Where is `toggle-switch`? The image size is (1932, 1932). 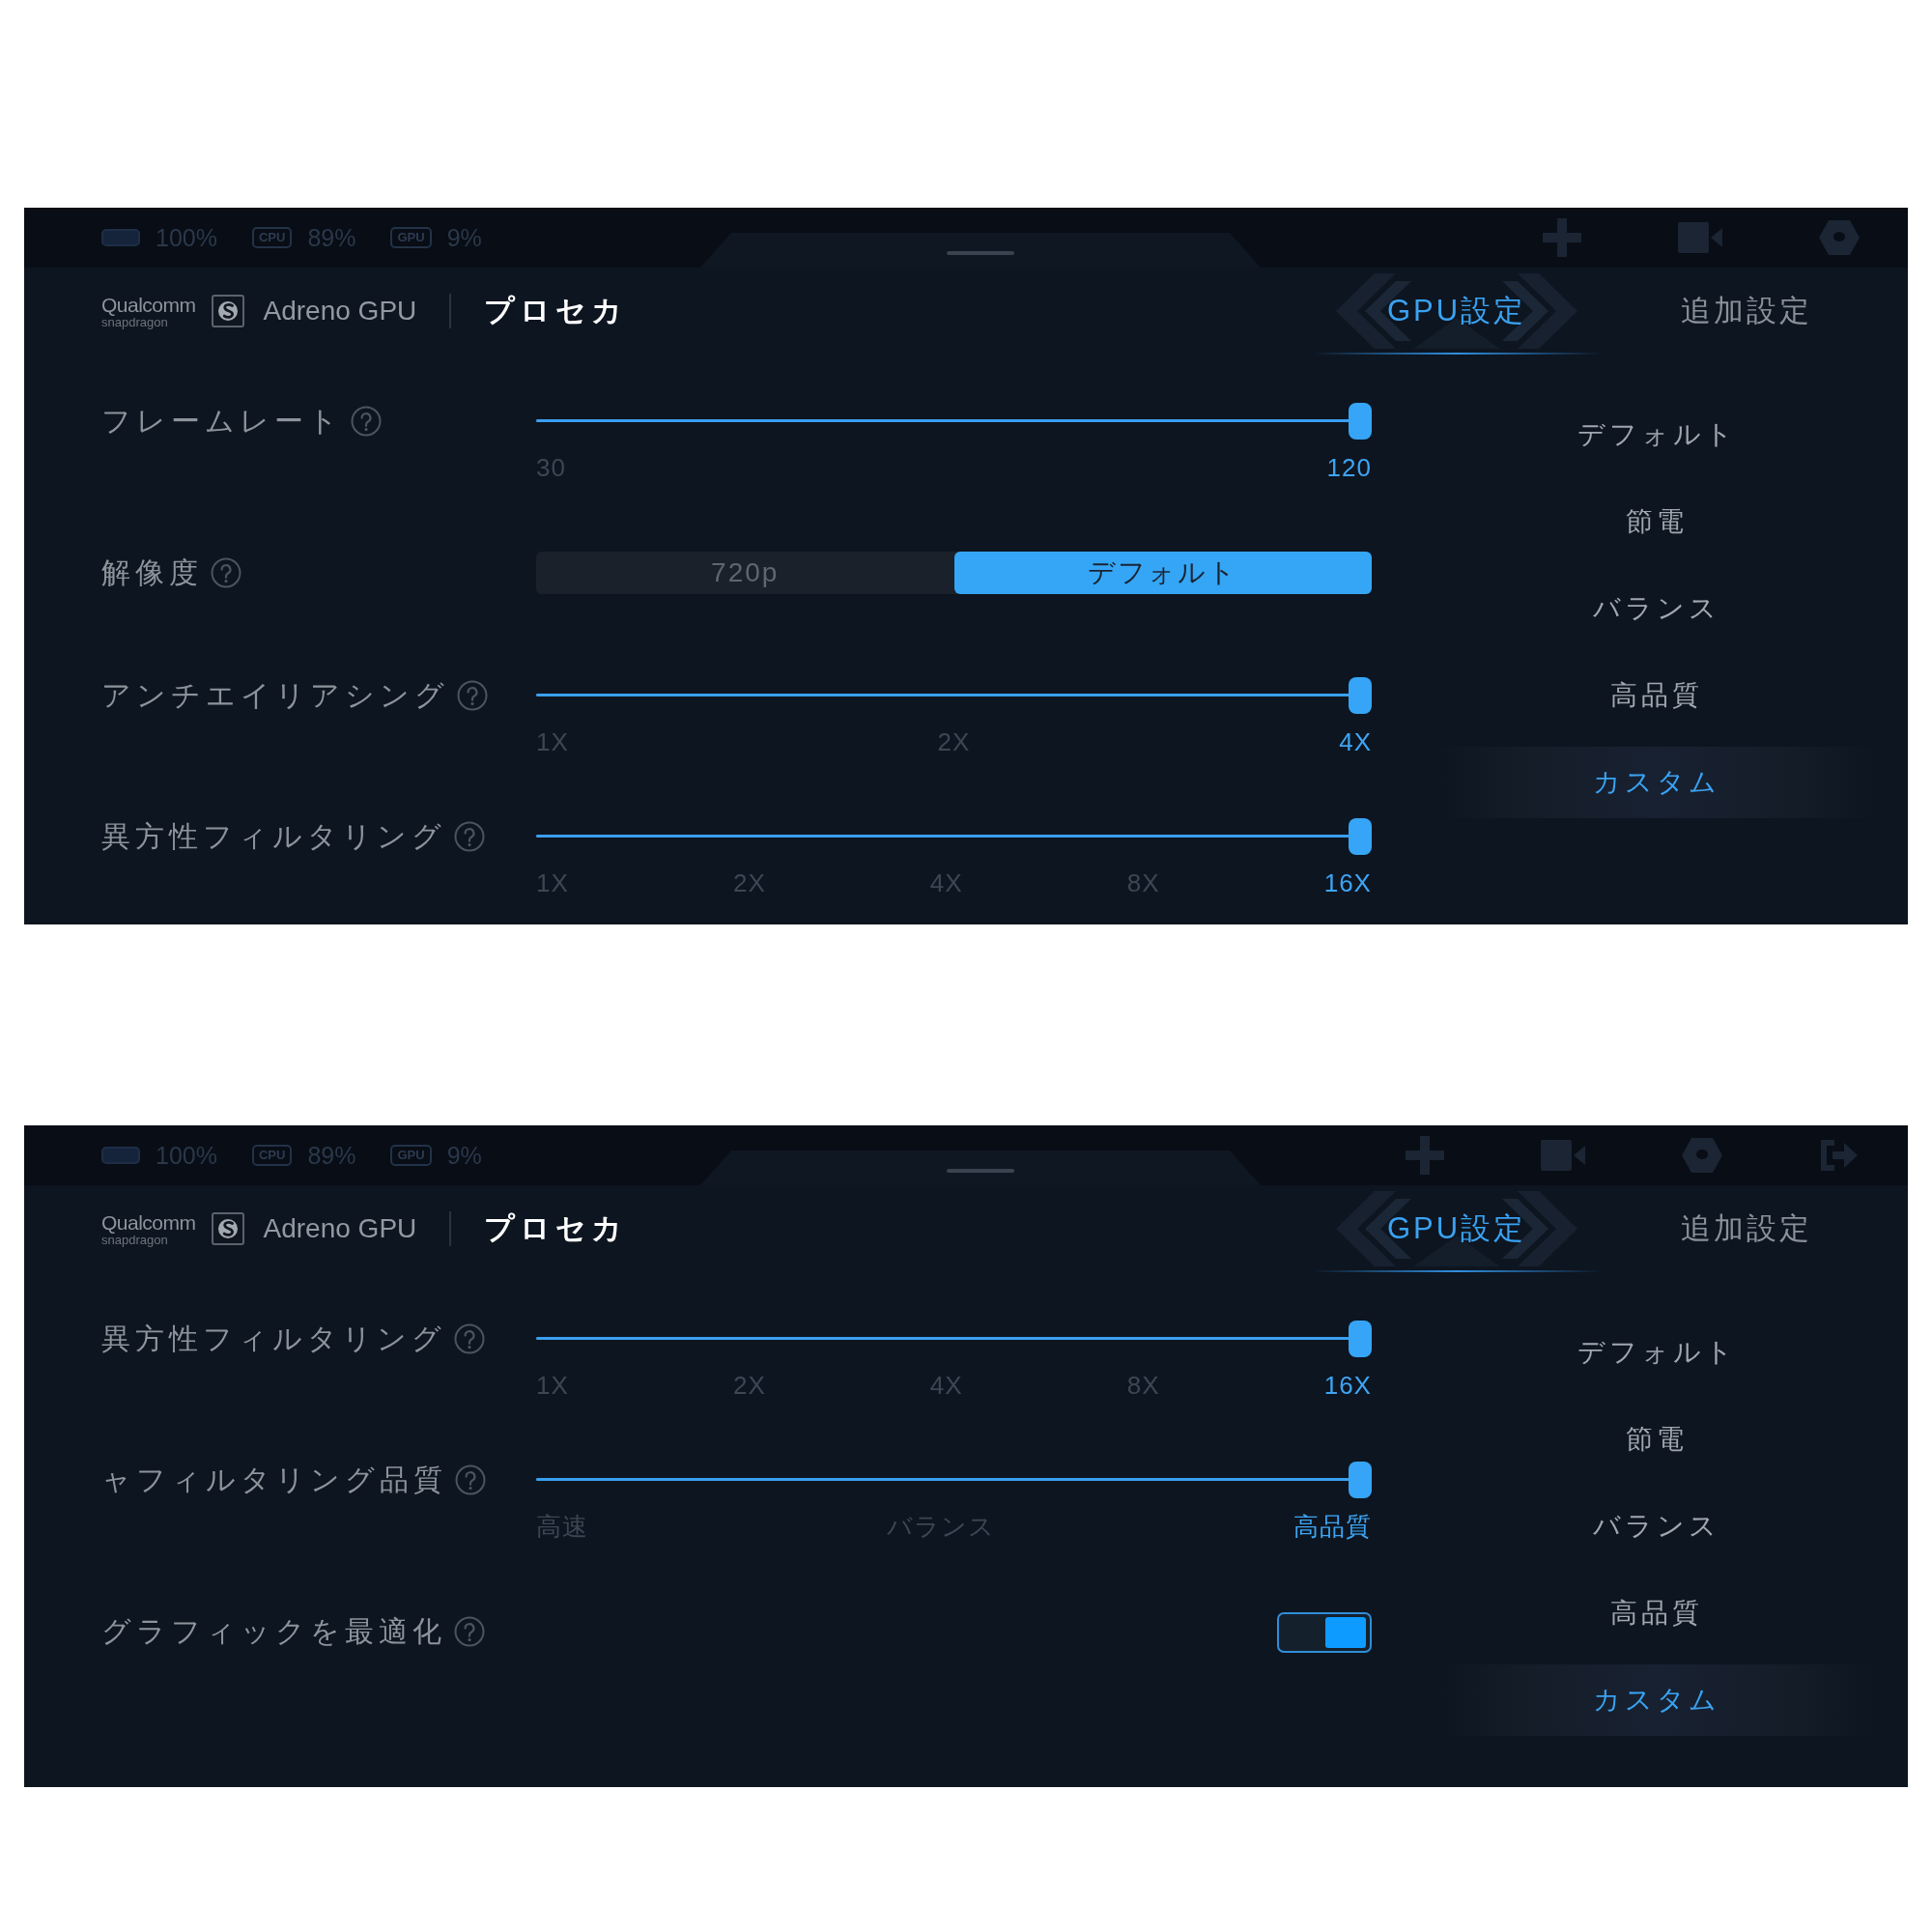 toggle-switch is located at coordinates (1324, 1632).